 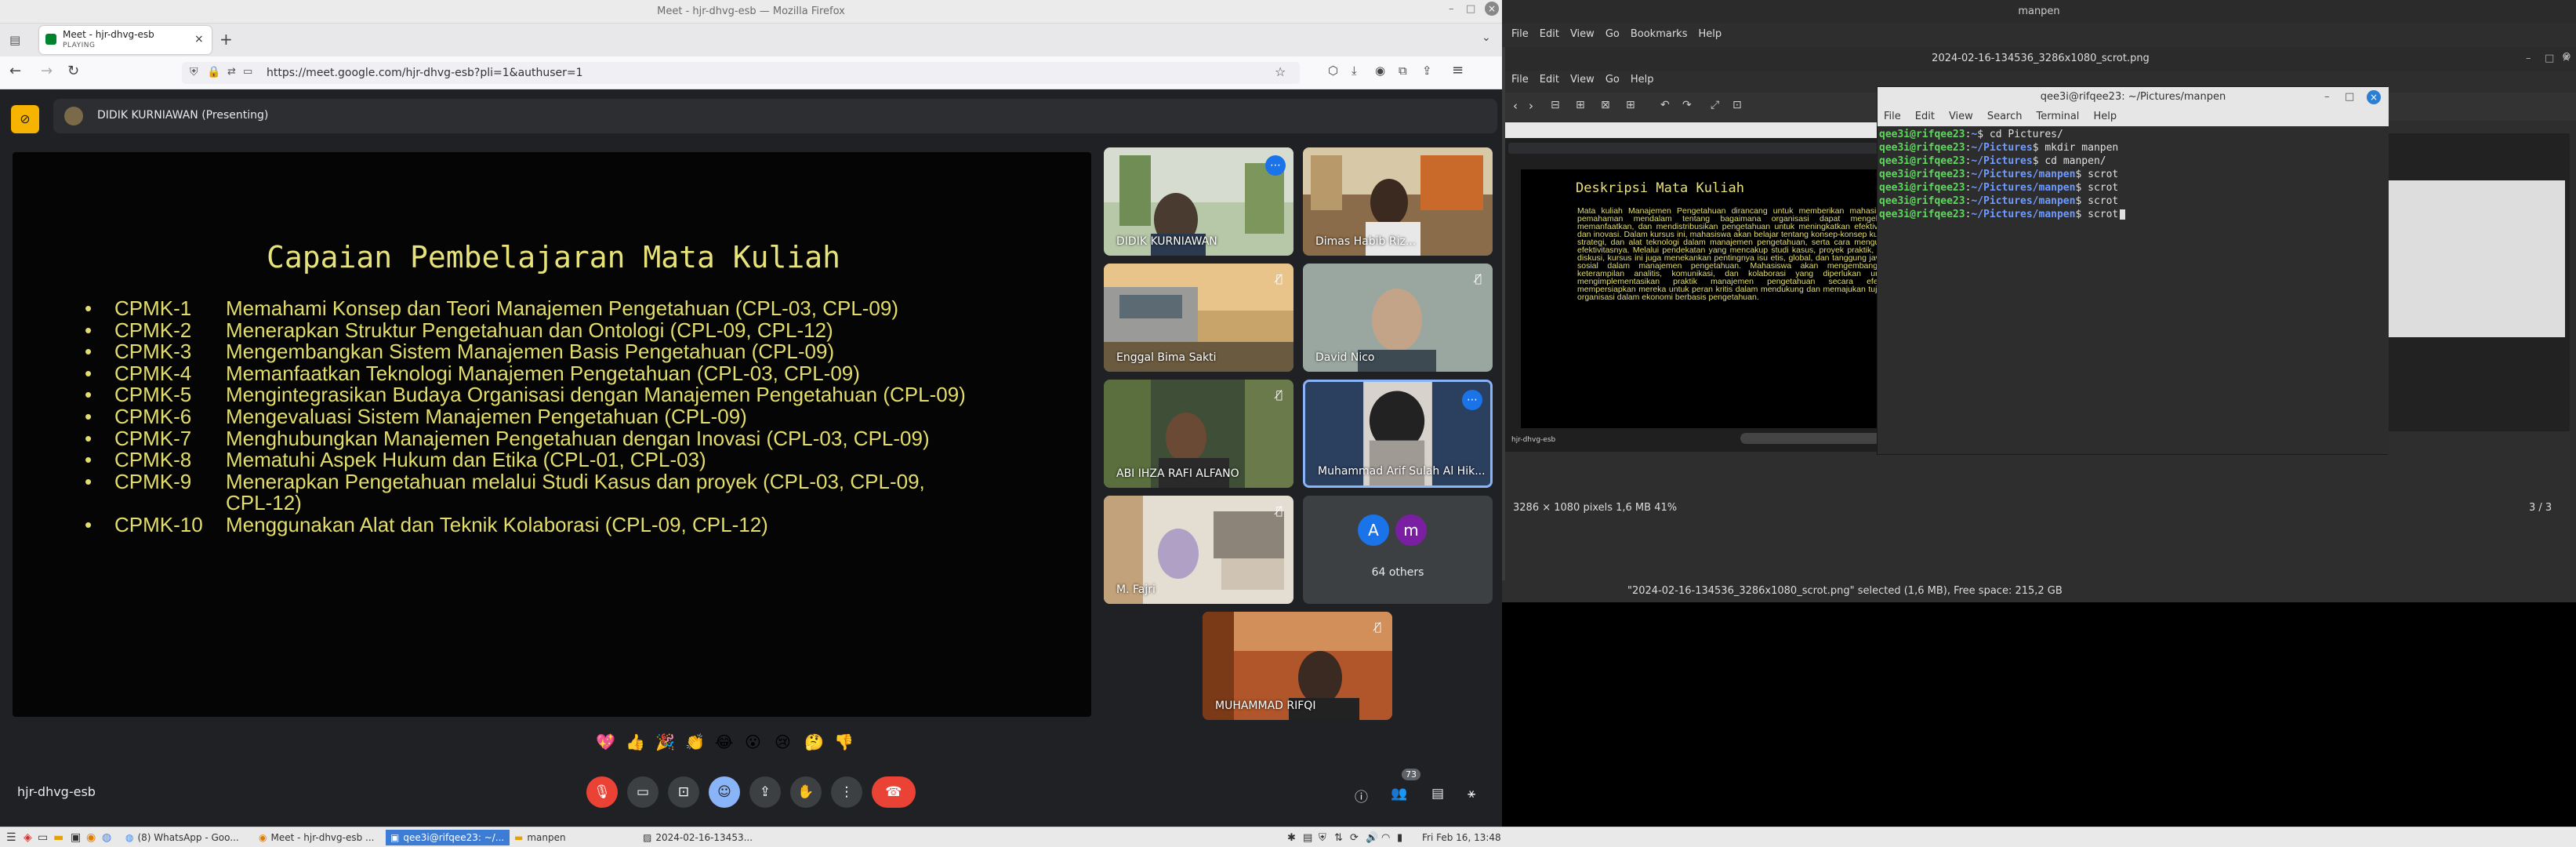 I want to click on account-icon: ◉, so click(x=1380, y=71).